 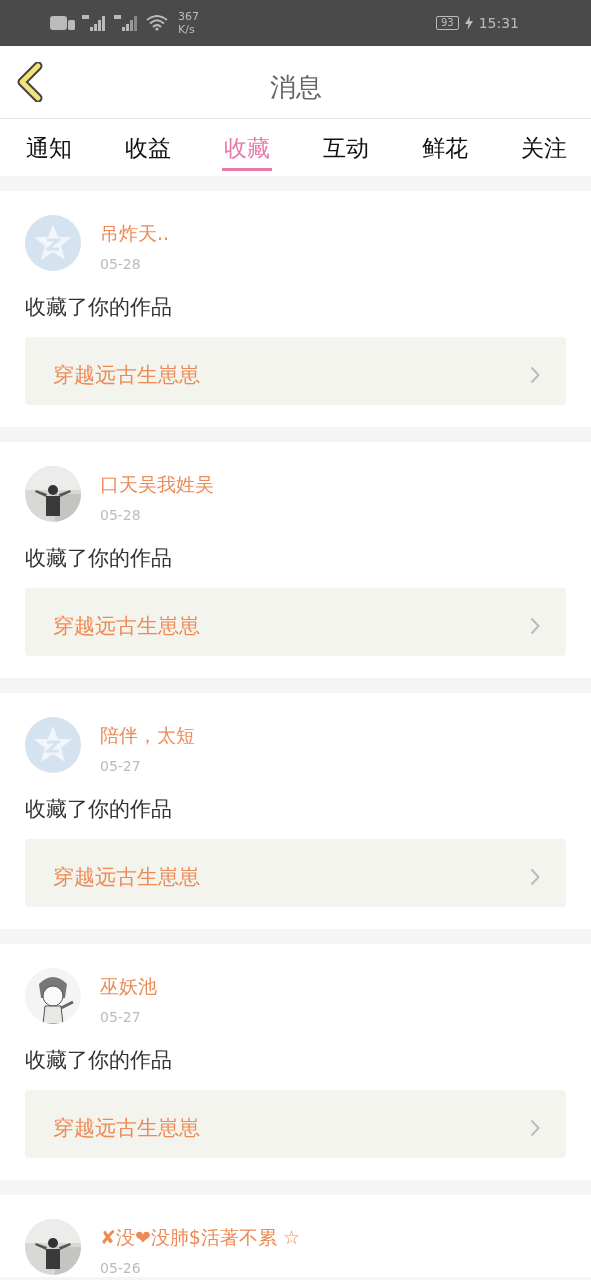 I want to click on battery-icon: 93, so click(x=447, y=23).